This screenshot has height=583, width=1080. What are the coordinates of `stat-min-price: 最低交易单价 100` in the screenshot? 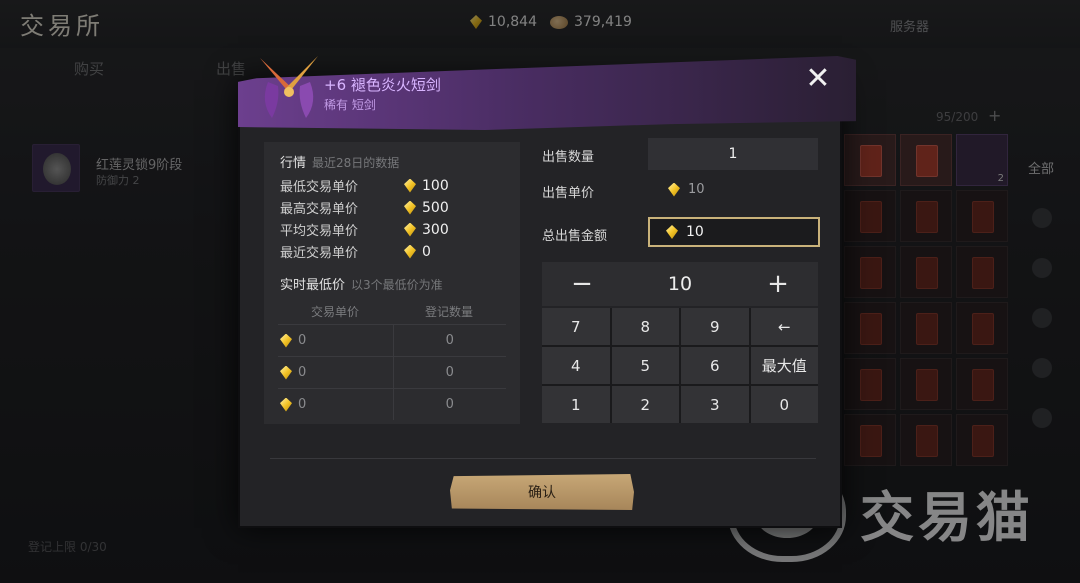 It's located at (364, 186).